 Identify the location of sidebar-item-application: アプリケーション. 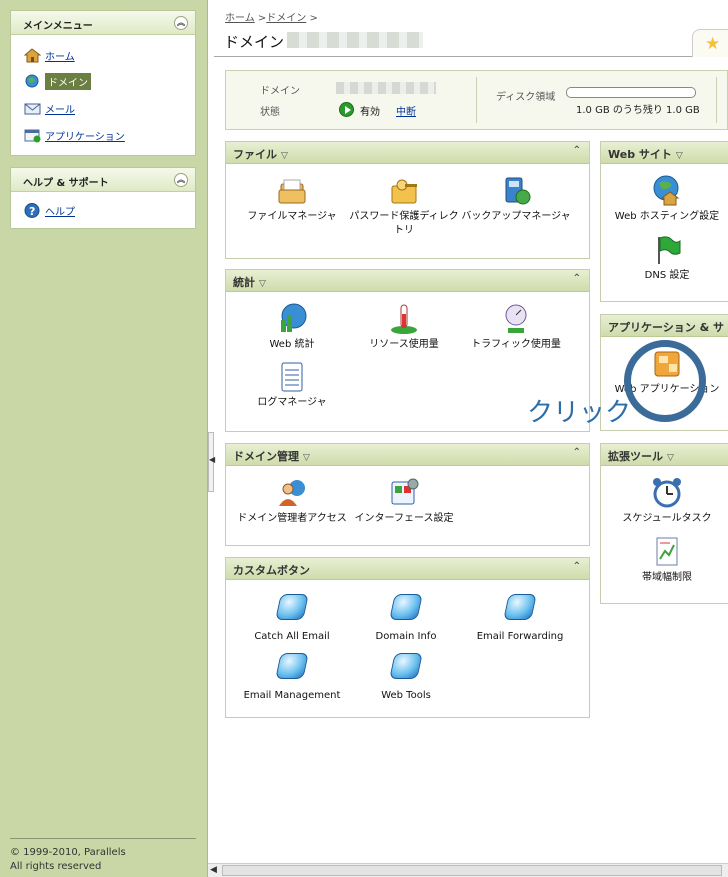
(74, 135).